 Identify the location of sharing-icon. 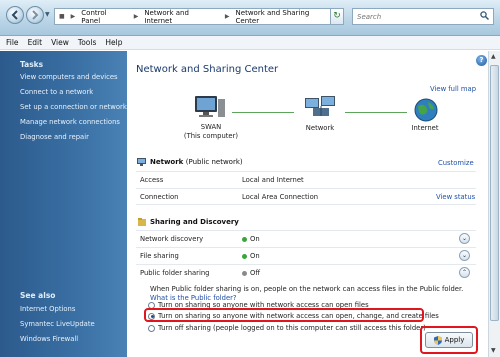
(142, 222).